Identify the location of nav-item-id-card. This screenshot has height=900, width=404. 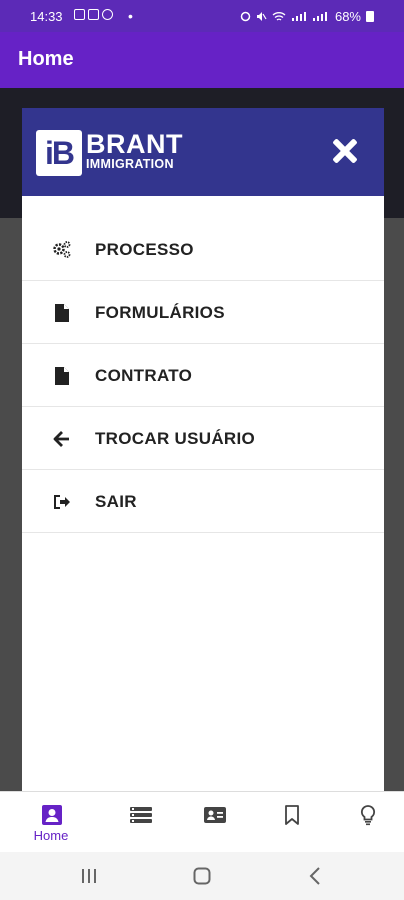
(214, 822).